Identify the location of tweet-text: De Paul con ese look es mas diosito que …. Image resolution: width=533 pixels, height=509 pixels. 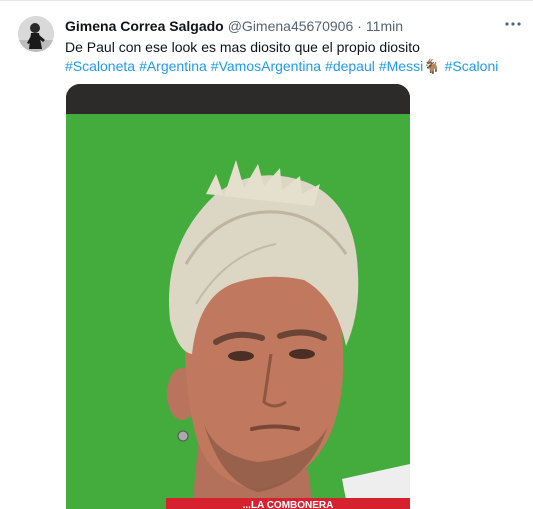
(290, 57).